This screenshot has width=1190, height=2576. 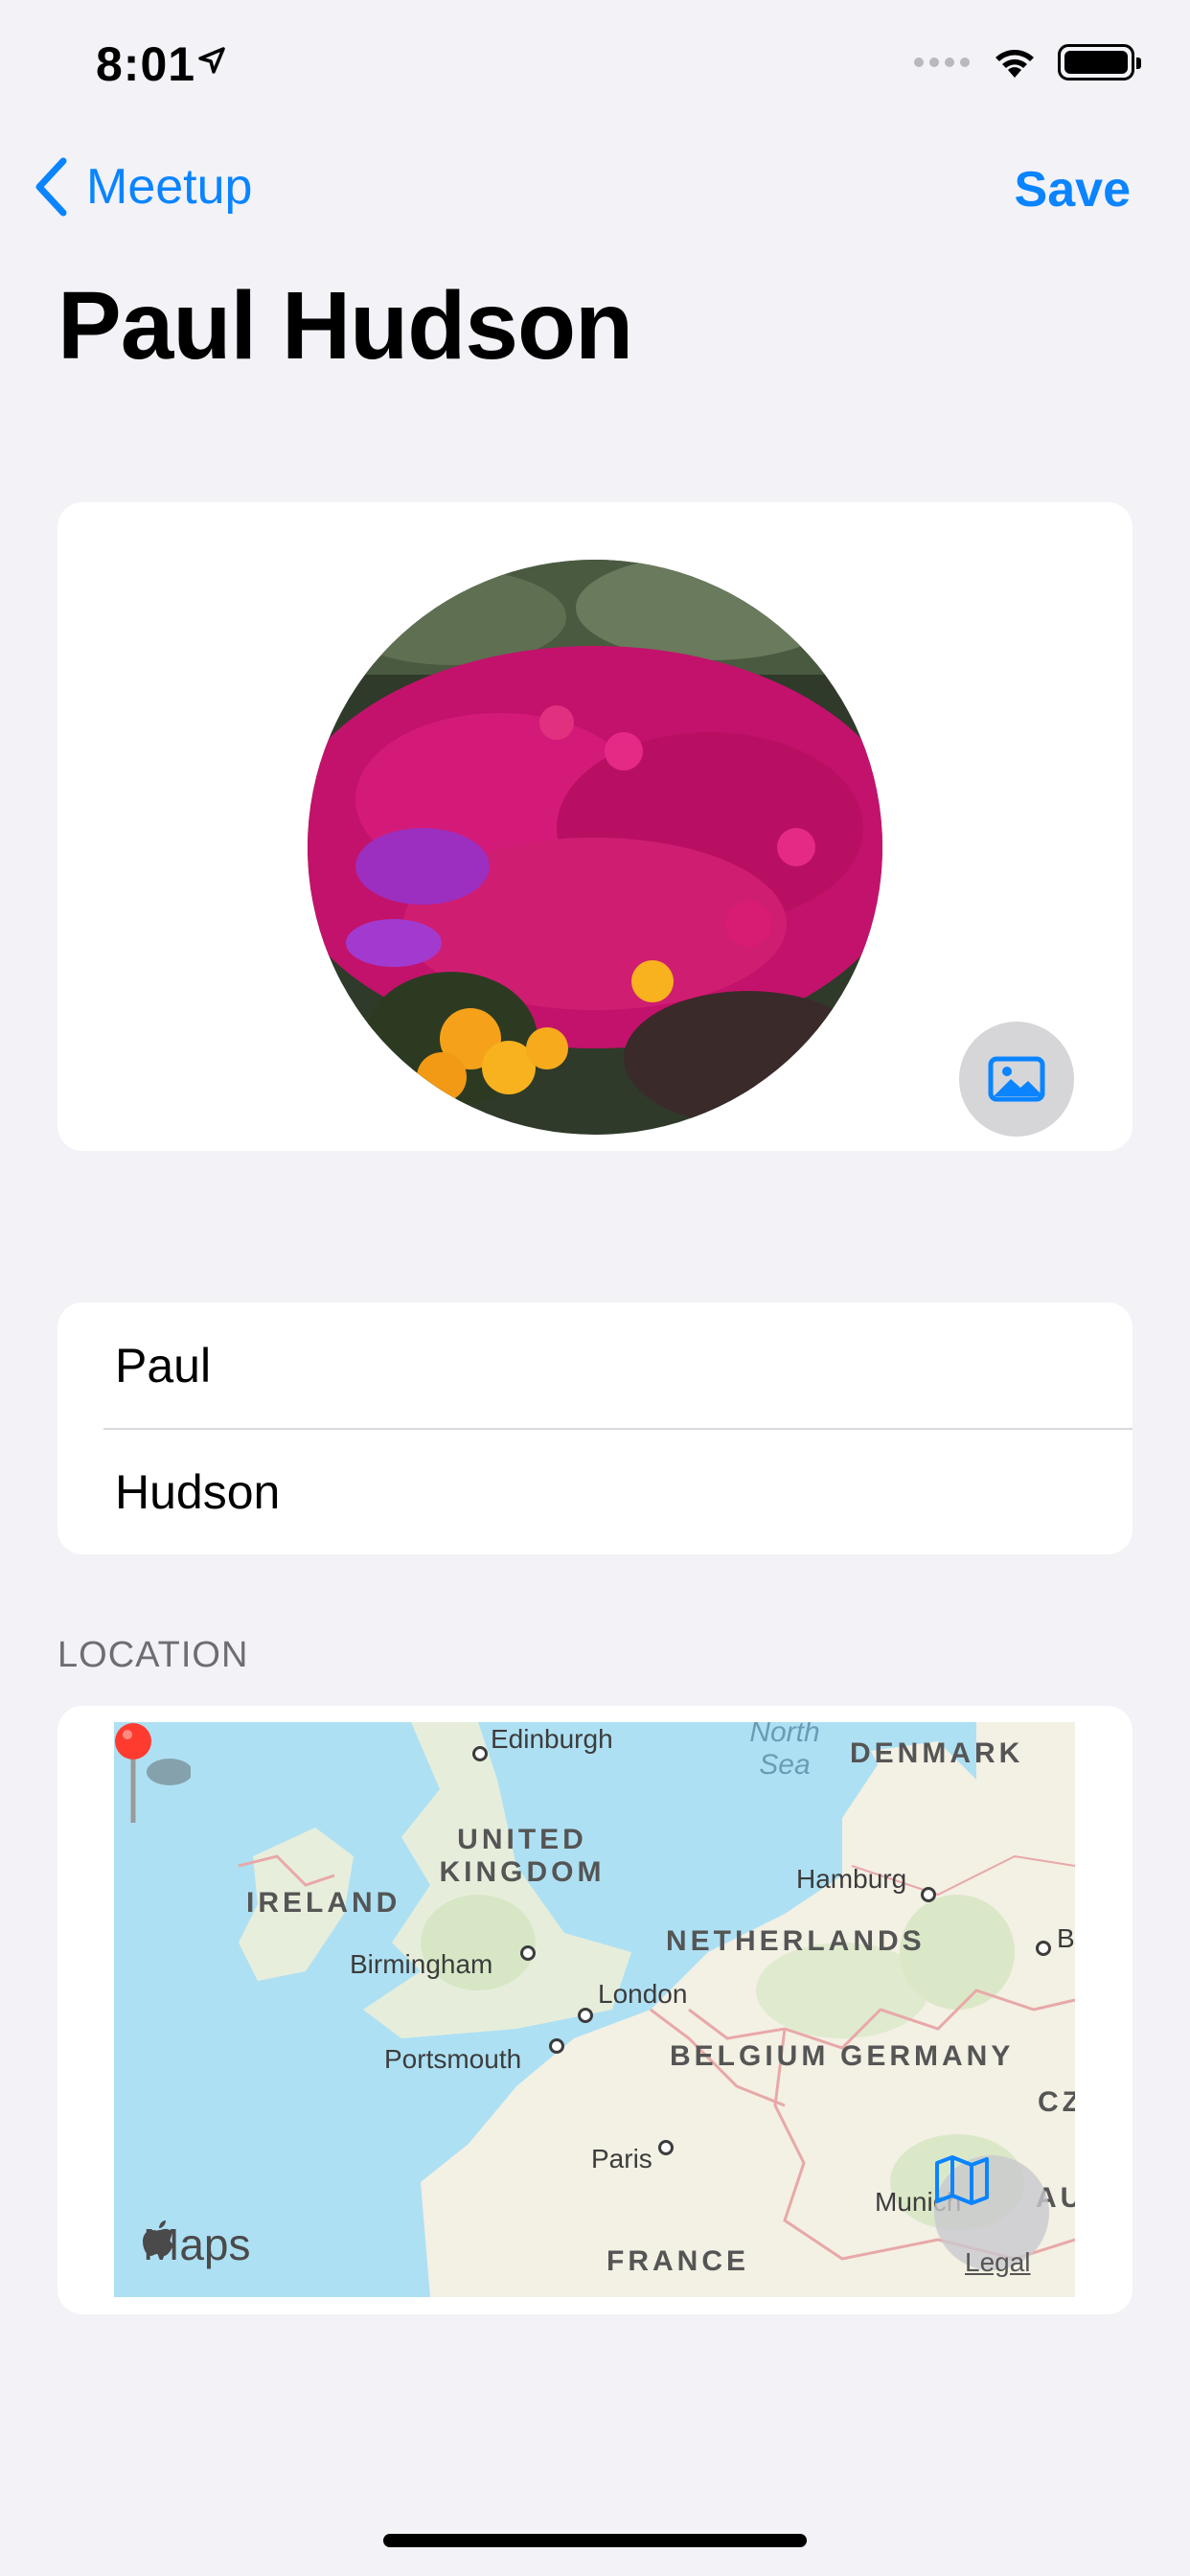 What do you see at coordinates (595, 2540) in the screenshot?
I see `home-indicator` at bounding box center [595, 2540].